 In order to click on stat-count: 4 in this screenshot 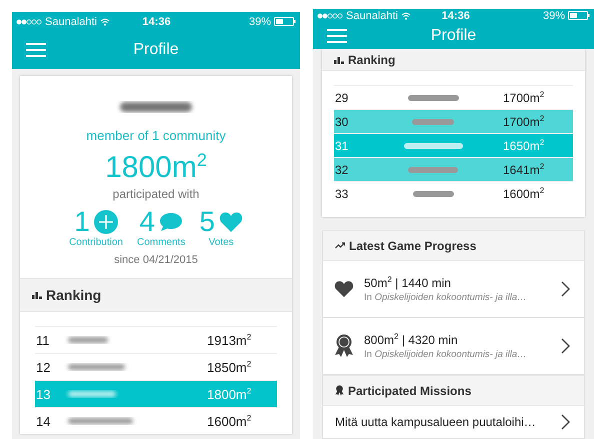, I will do `click(147, 222)`.